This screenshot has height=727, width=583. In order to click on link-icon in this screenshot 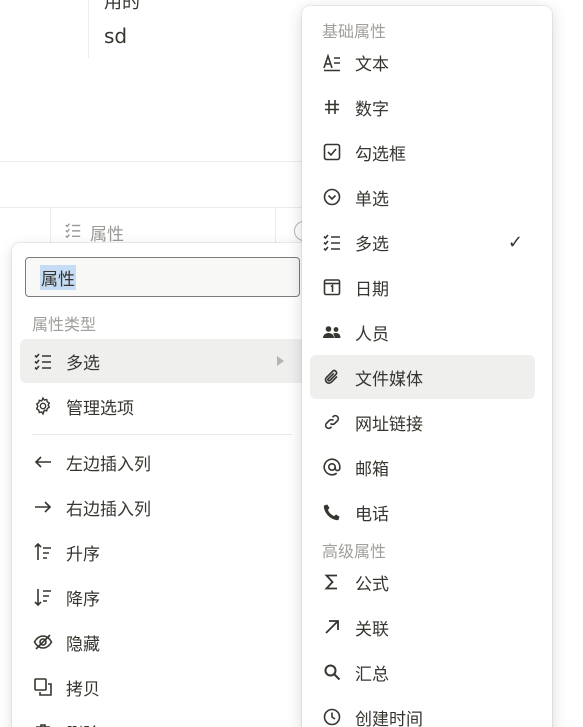, I will do `click(332, 422)`.